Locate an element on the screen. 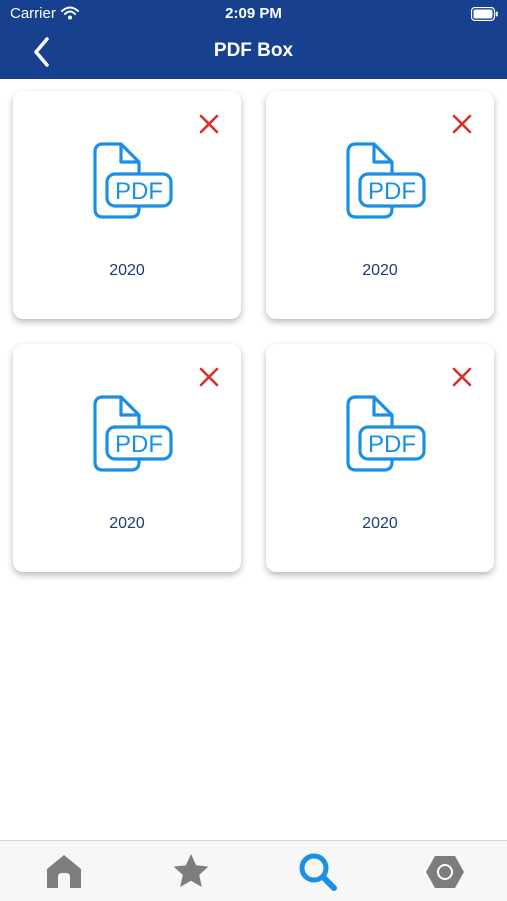 This screenshot has width=507, height=901. hexagon-settings-icon is located at coordinates (445, 872).